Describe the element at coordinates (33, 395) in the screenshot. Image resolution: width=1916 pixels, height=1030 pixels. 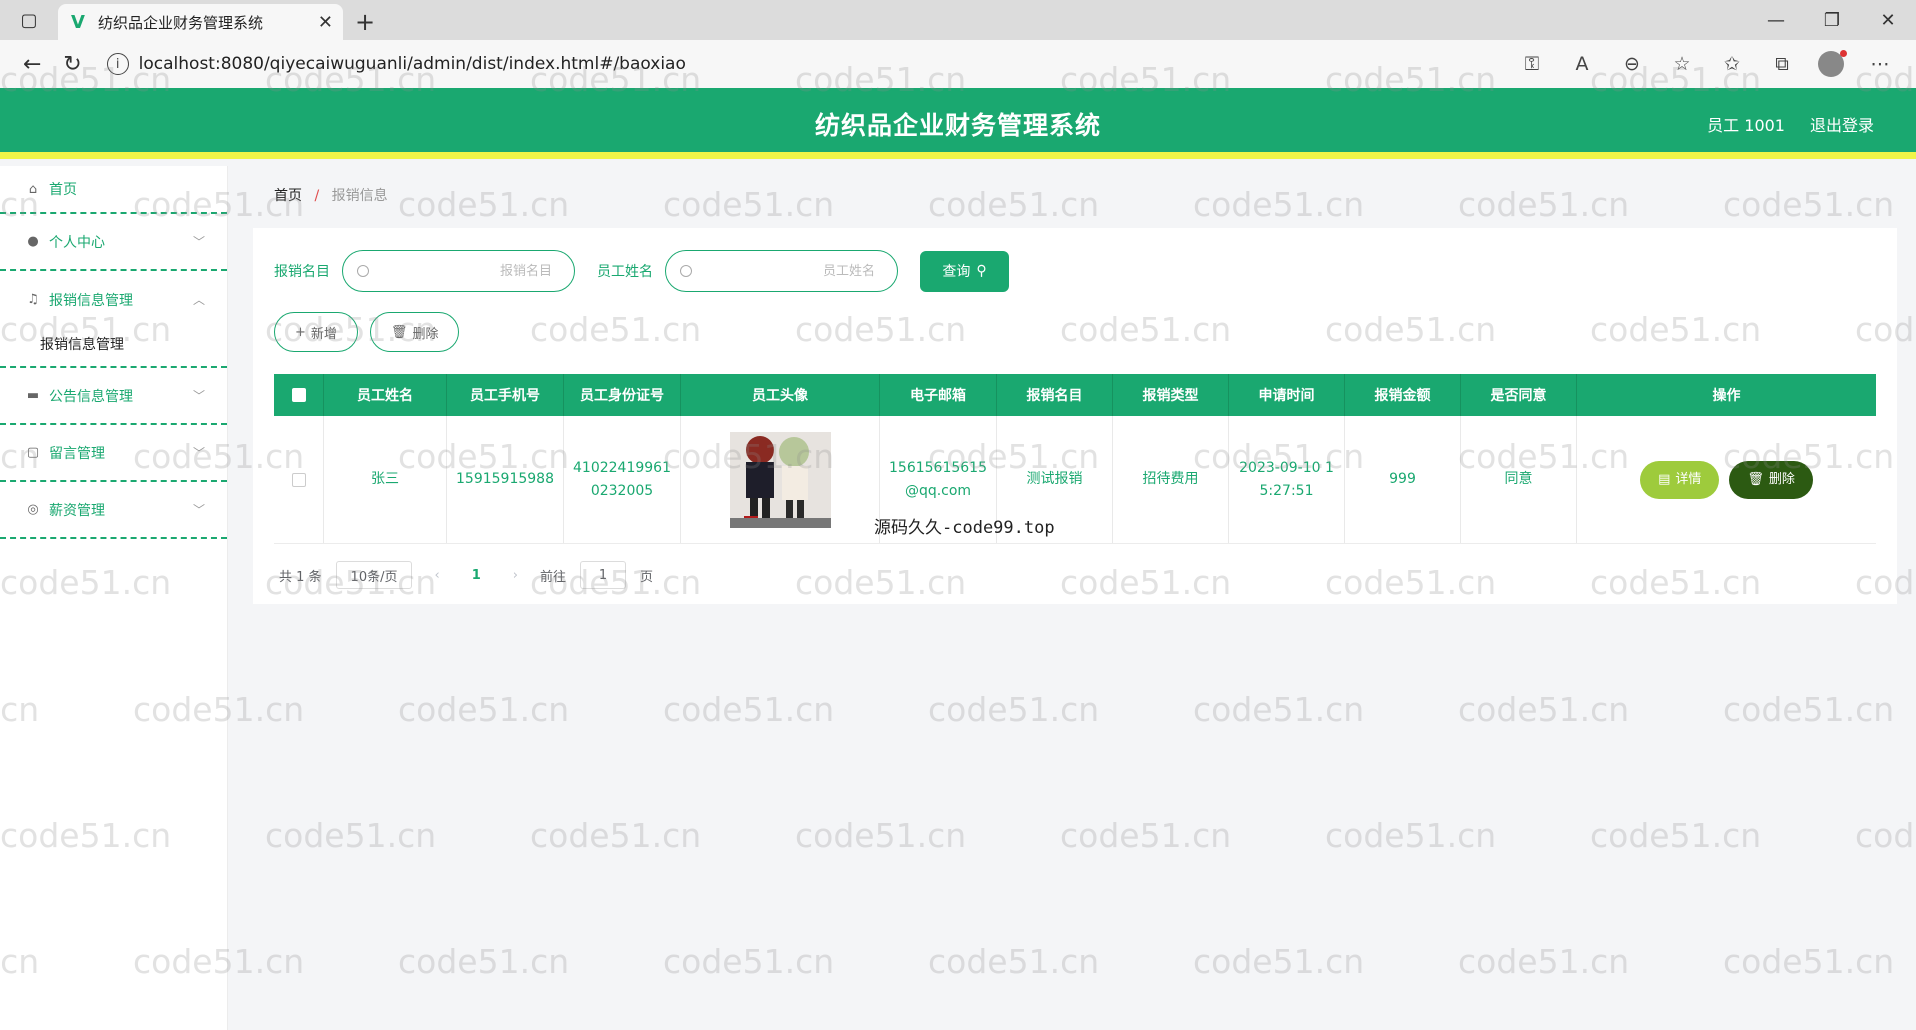
I see `monitor-icon: ▬` at that location.